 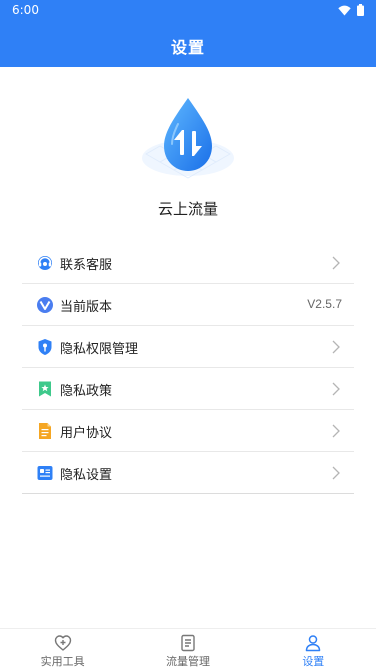 I want to click on app-logo, so click(x=188, y=140).